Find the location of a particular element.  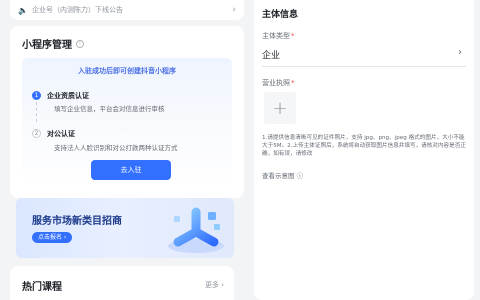

step-1-desc: 填写企业信息，平台会对信息进行审核 is located at coordinates (109, 109).